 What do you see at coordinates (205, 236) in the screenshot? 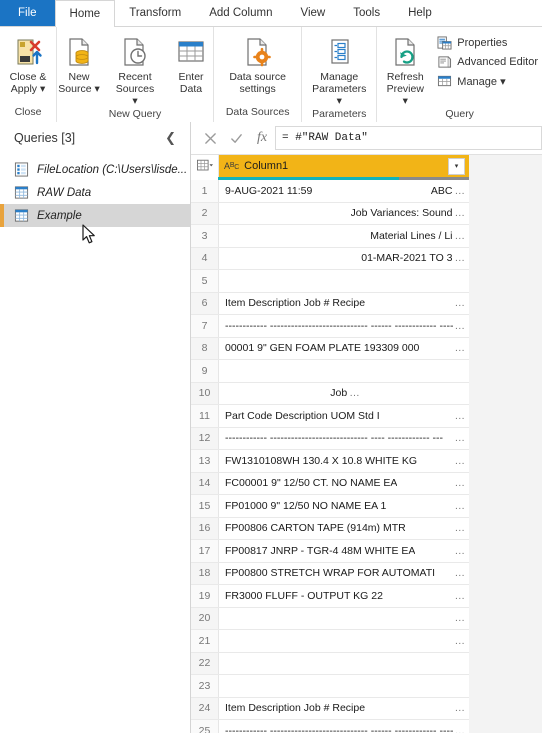
I see `row-number: 3` at bounding box center [205, 236].